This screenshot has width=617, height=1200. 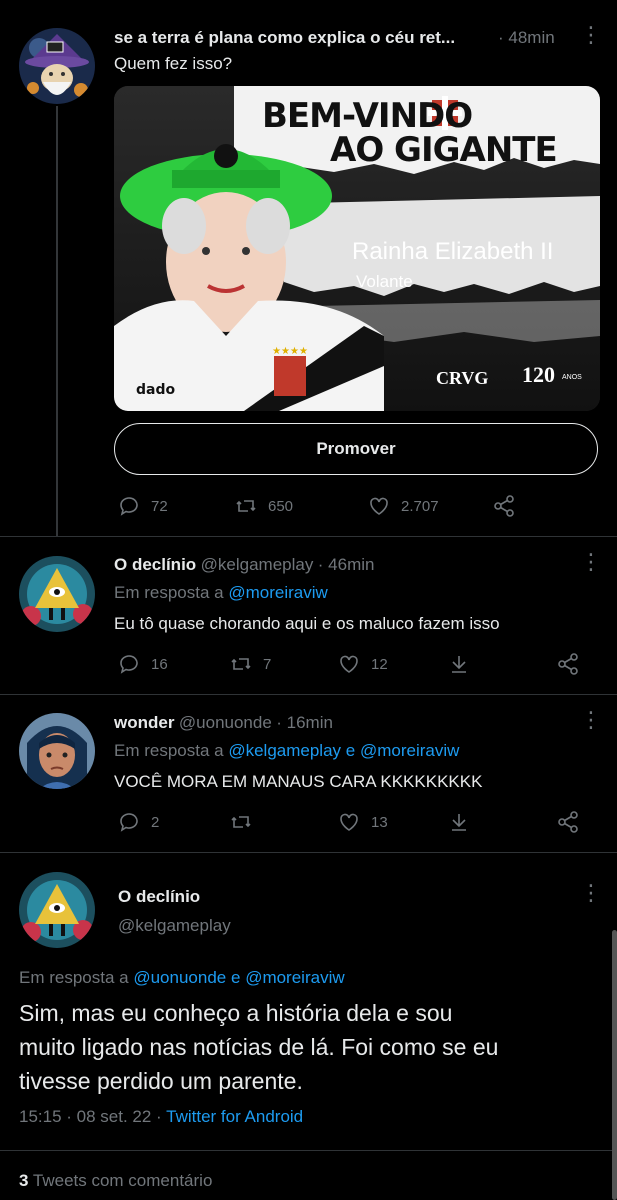 I want to click on retweet-button, so click(x=246, y=822).